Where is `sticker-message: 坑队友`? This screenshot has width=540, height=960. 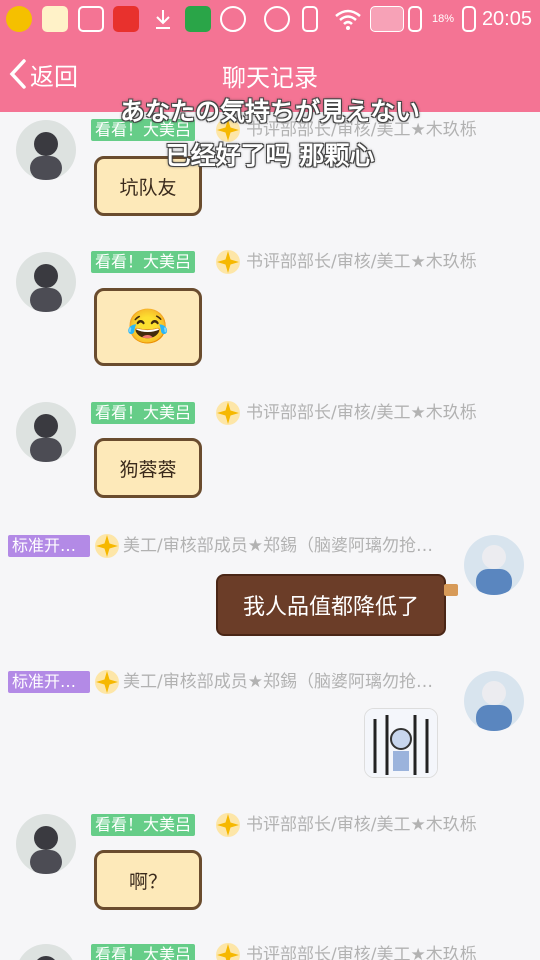
sticker-message: 坑队友 is located at coordinates (147, 187).